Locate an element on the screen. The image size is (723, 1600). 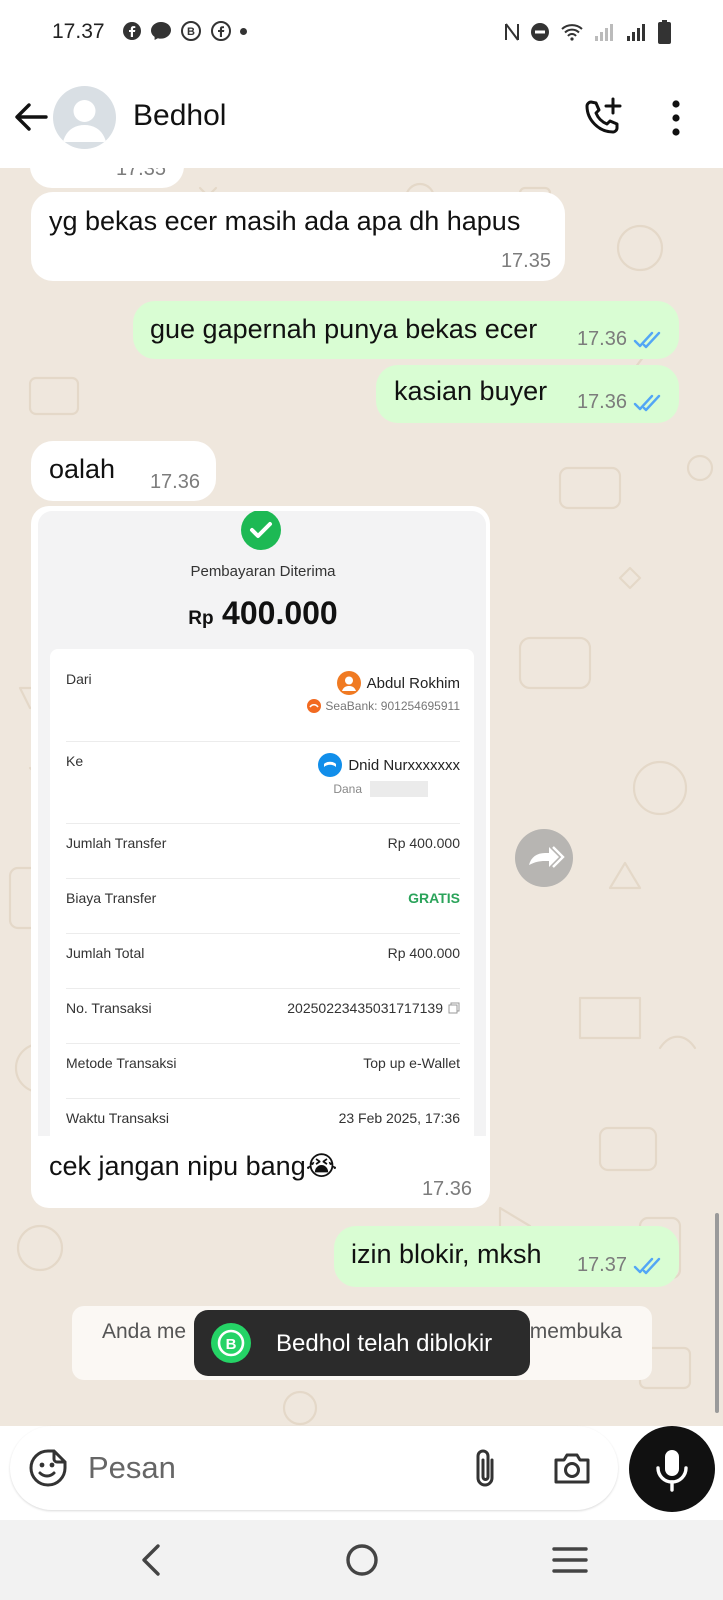
receipt-row: Jumlah Total Rp 400.000 is located at coordinates (263, 953).